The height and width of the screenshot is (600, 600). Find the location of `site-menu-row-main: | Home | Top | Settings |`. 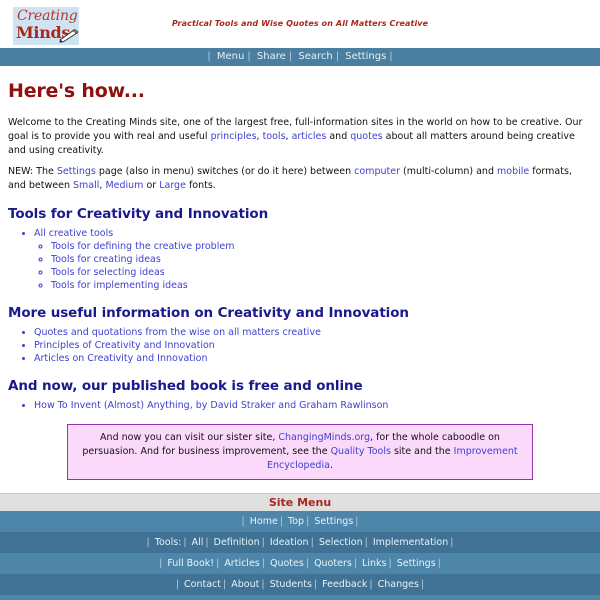

site-menu-row-main: | Home | Top | Settings | is located at coordinates (300, 521).